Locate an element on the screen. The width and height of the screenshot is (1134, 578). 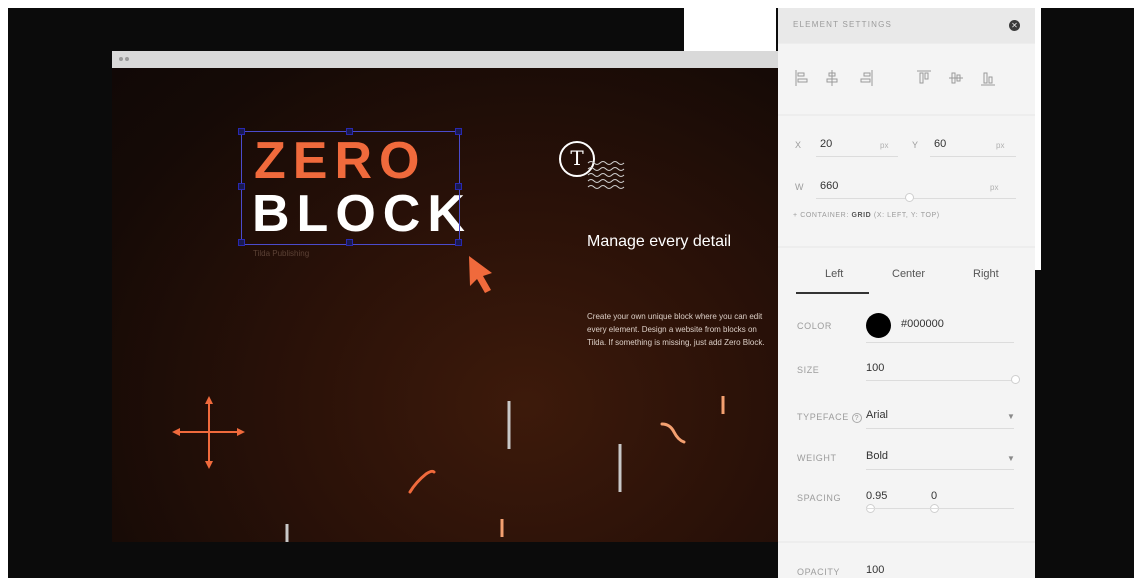
opacity-section: OPACITY 100 is located at coordinates (906, 560).